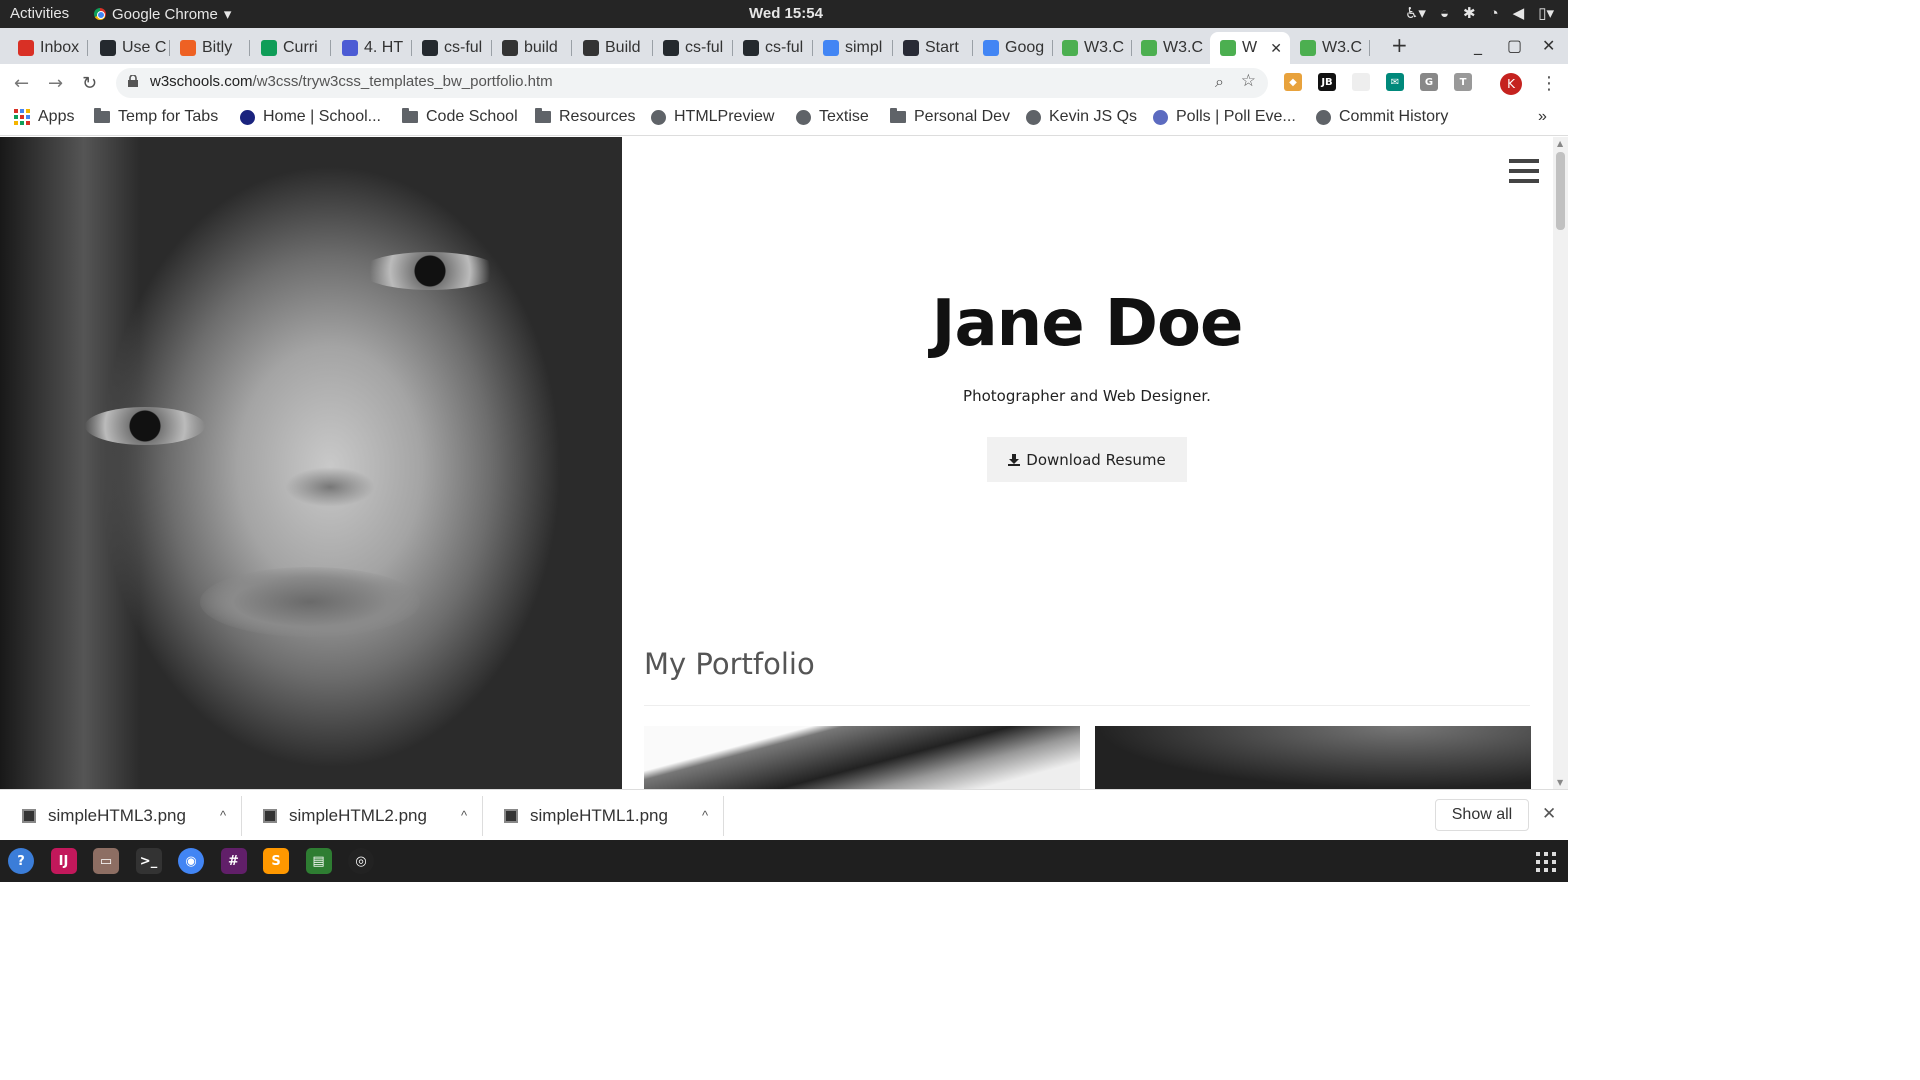  I want to click on back-button: ←, so click(21, 83).